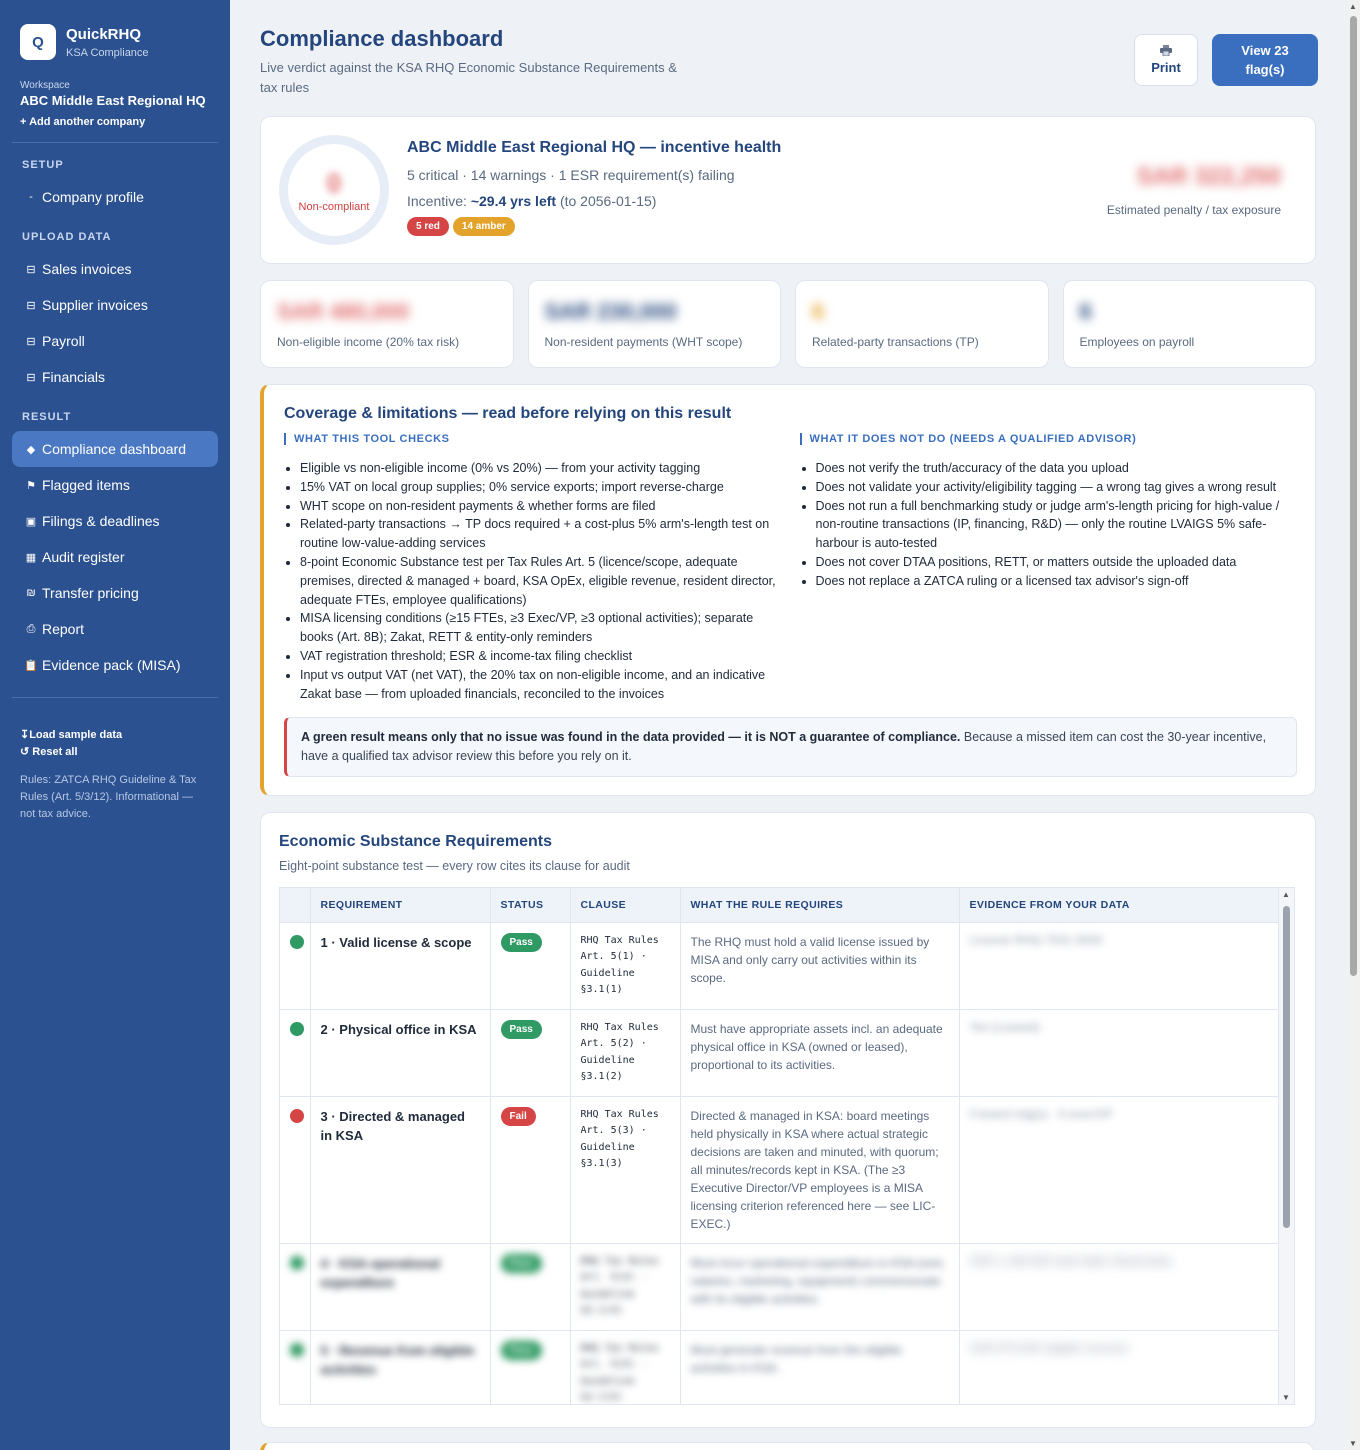 This screenshot has height=1450, width=1360. What do you see at coordinates (437, 201) in the screenshot?
I see `incentive-prefix: Incentive:` at bounding box center [437, 201].